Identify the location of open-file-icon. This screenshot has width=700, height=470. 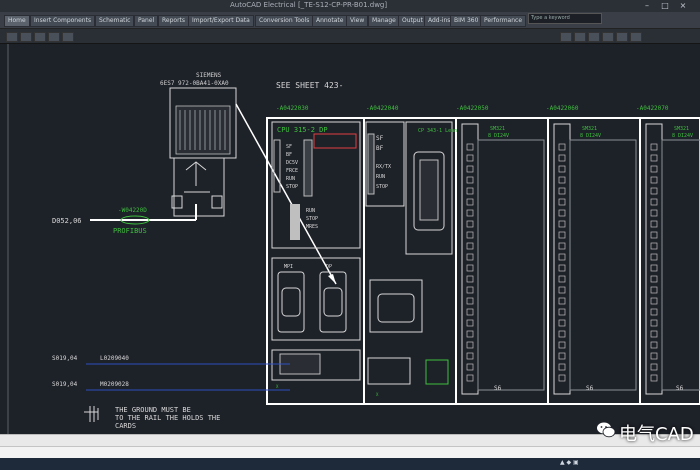
(26, 37).